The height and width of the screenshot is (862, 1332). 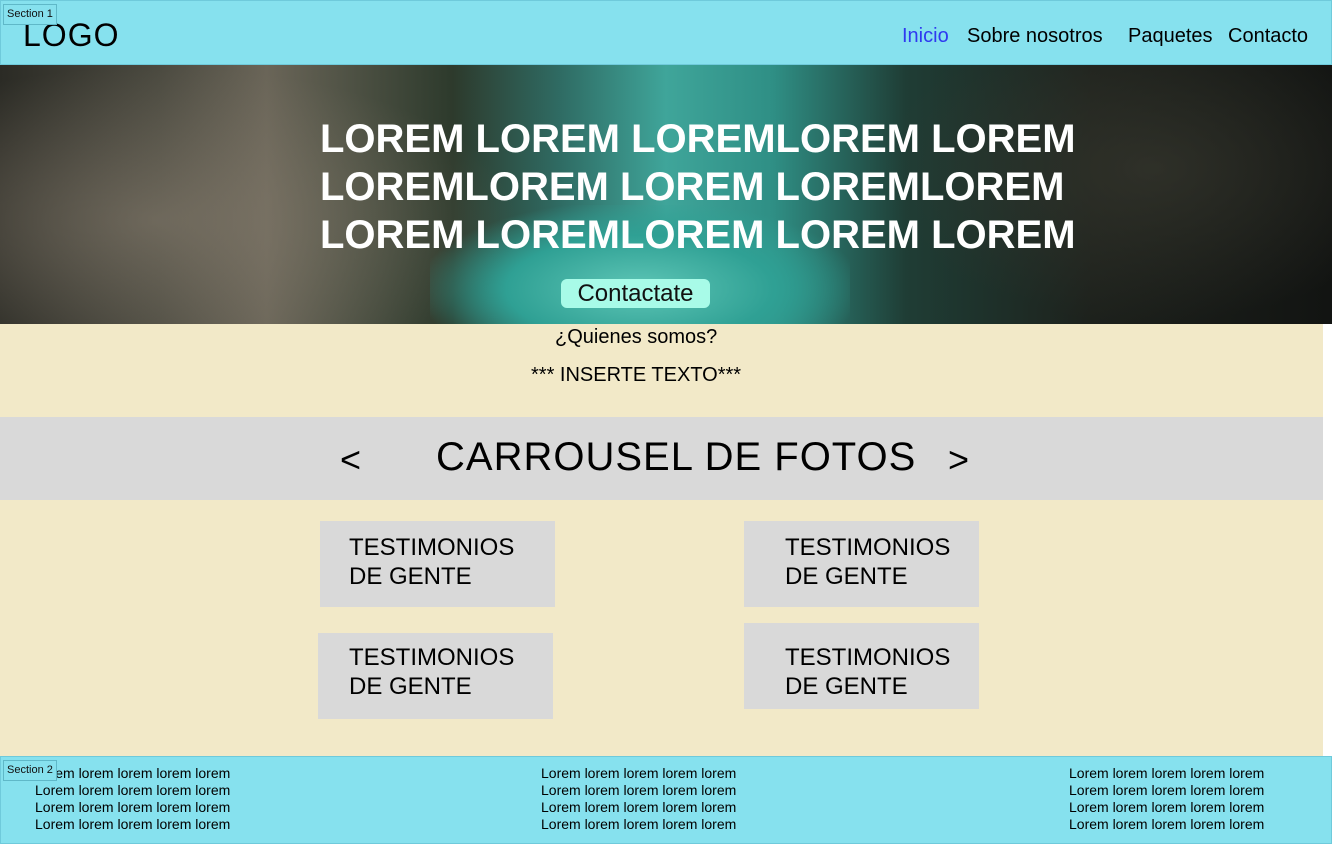 I want to click on carousel-prev-button: <, so click(x=350, y=460).